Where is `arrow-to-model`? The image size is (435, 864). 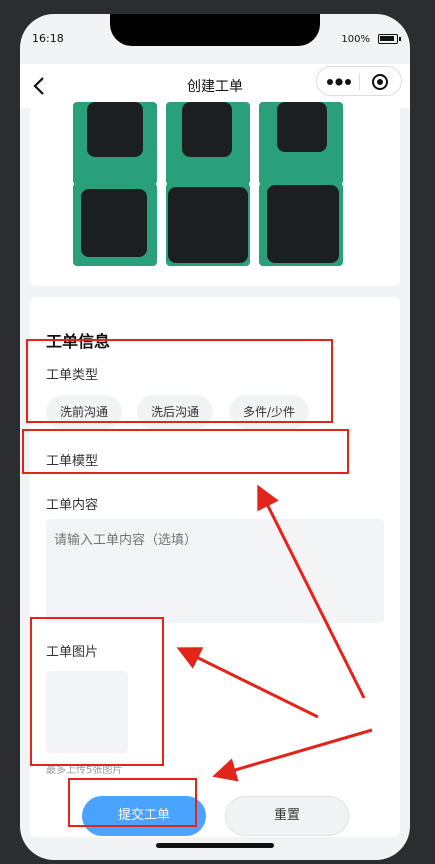 arrow-to-model is located at coordinates (311, 591).